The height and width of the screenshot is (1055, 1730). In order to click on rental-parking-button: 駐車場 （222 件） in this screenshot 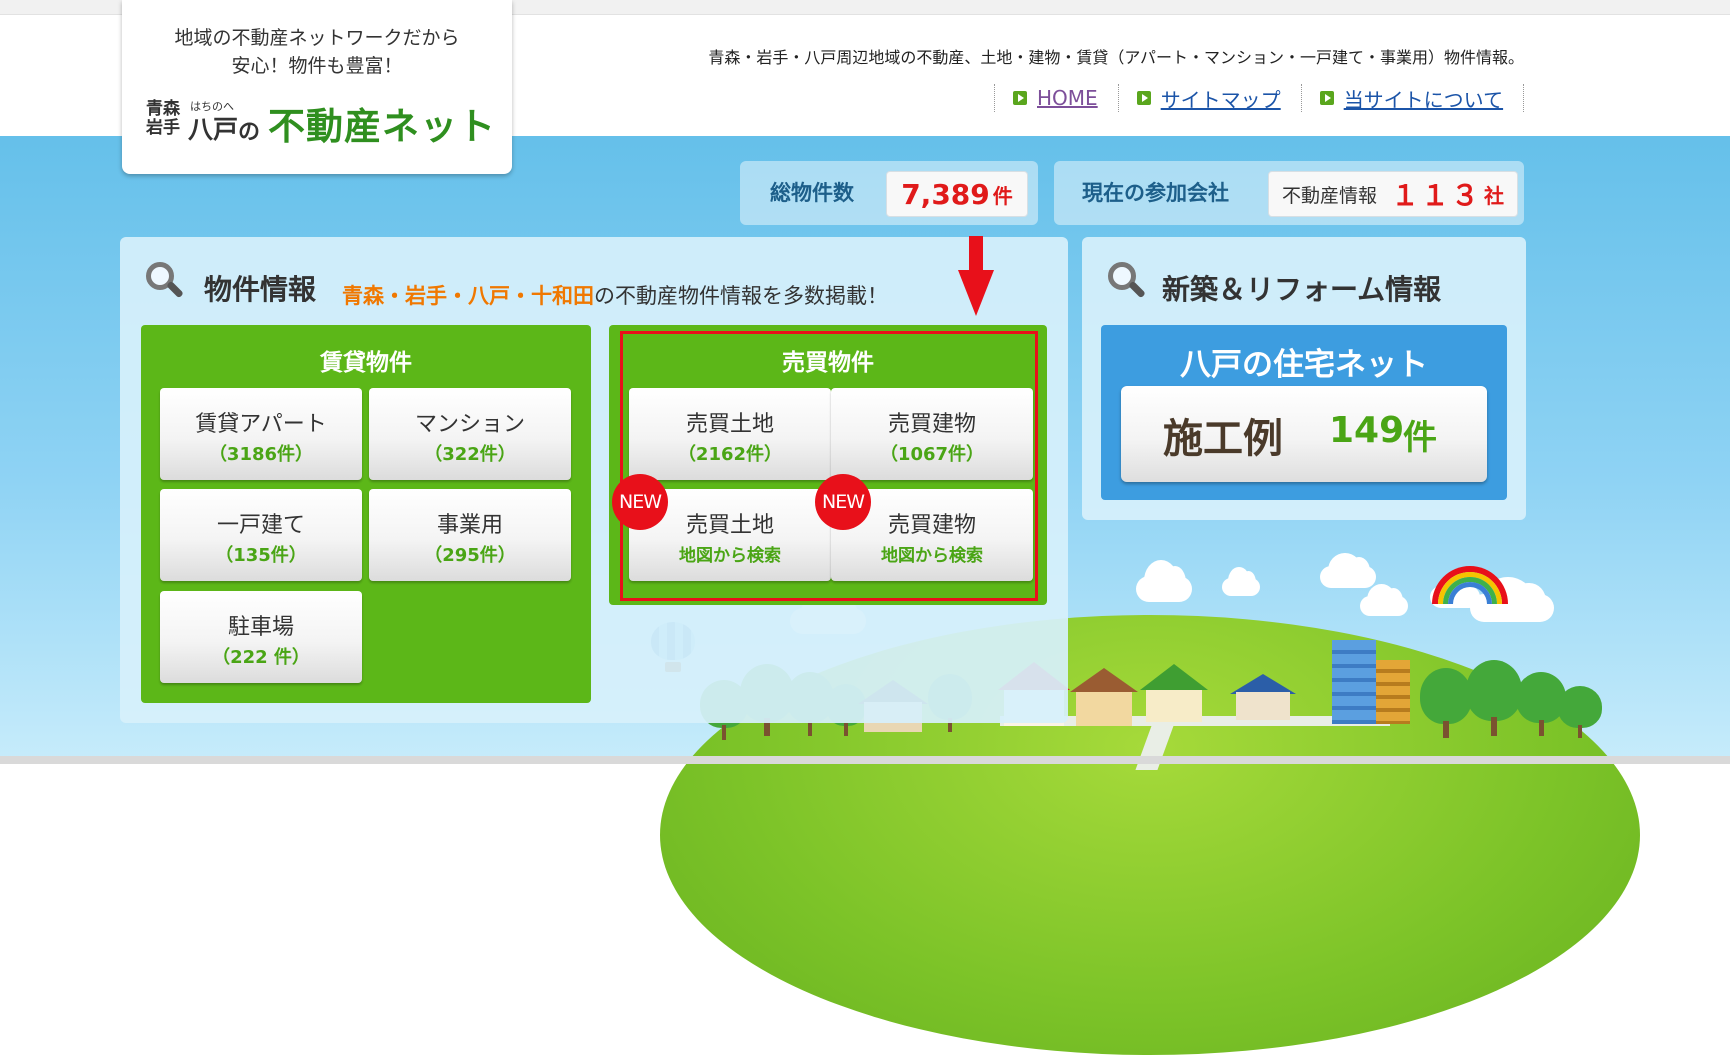, I will do `click(261, 637)`.